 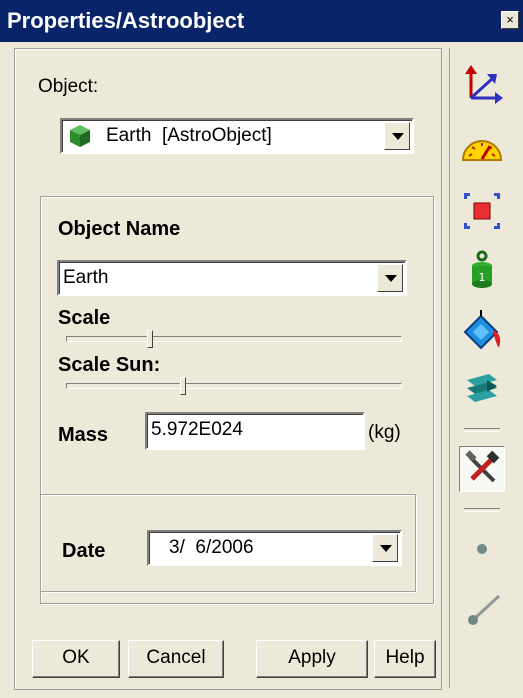 What do you see at coordinates (482, 85) in the screenshot?
I see `axes-icon` at bounding box center [482, 85].